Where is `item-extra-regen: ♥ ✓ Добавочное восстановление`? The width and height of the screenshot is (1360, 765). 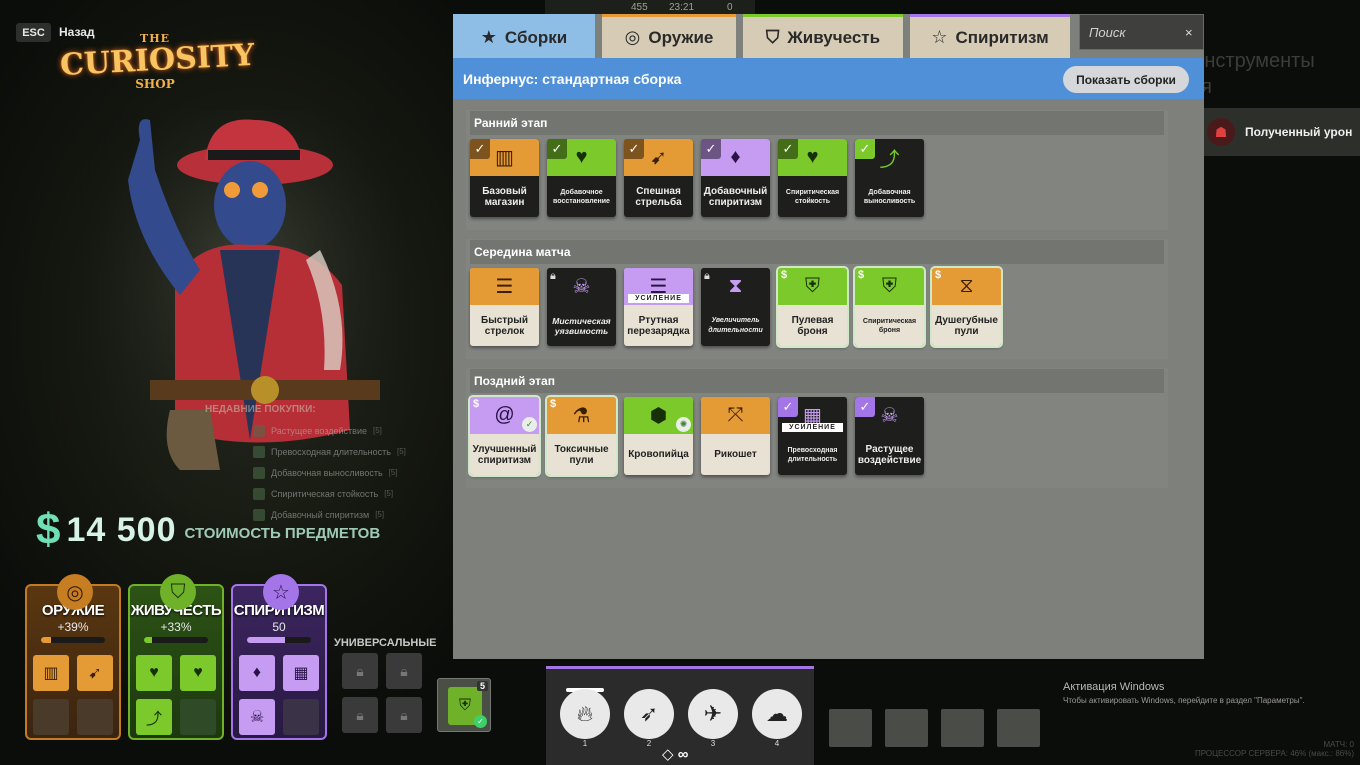 item-extra-regen: ♥ ✓ Добавочное восстановление is located at coordinates (581, 178).